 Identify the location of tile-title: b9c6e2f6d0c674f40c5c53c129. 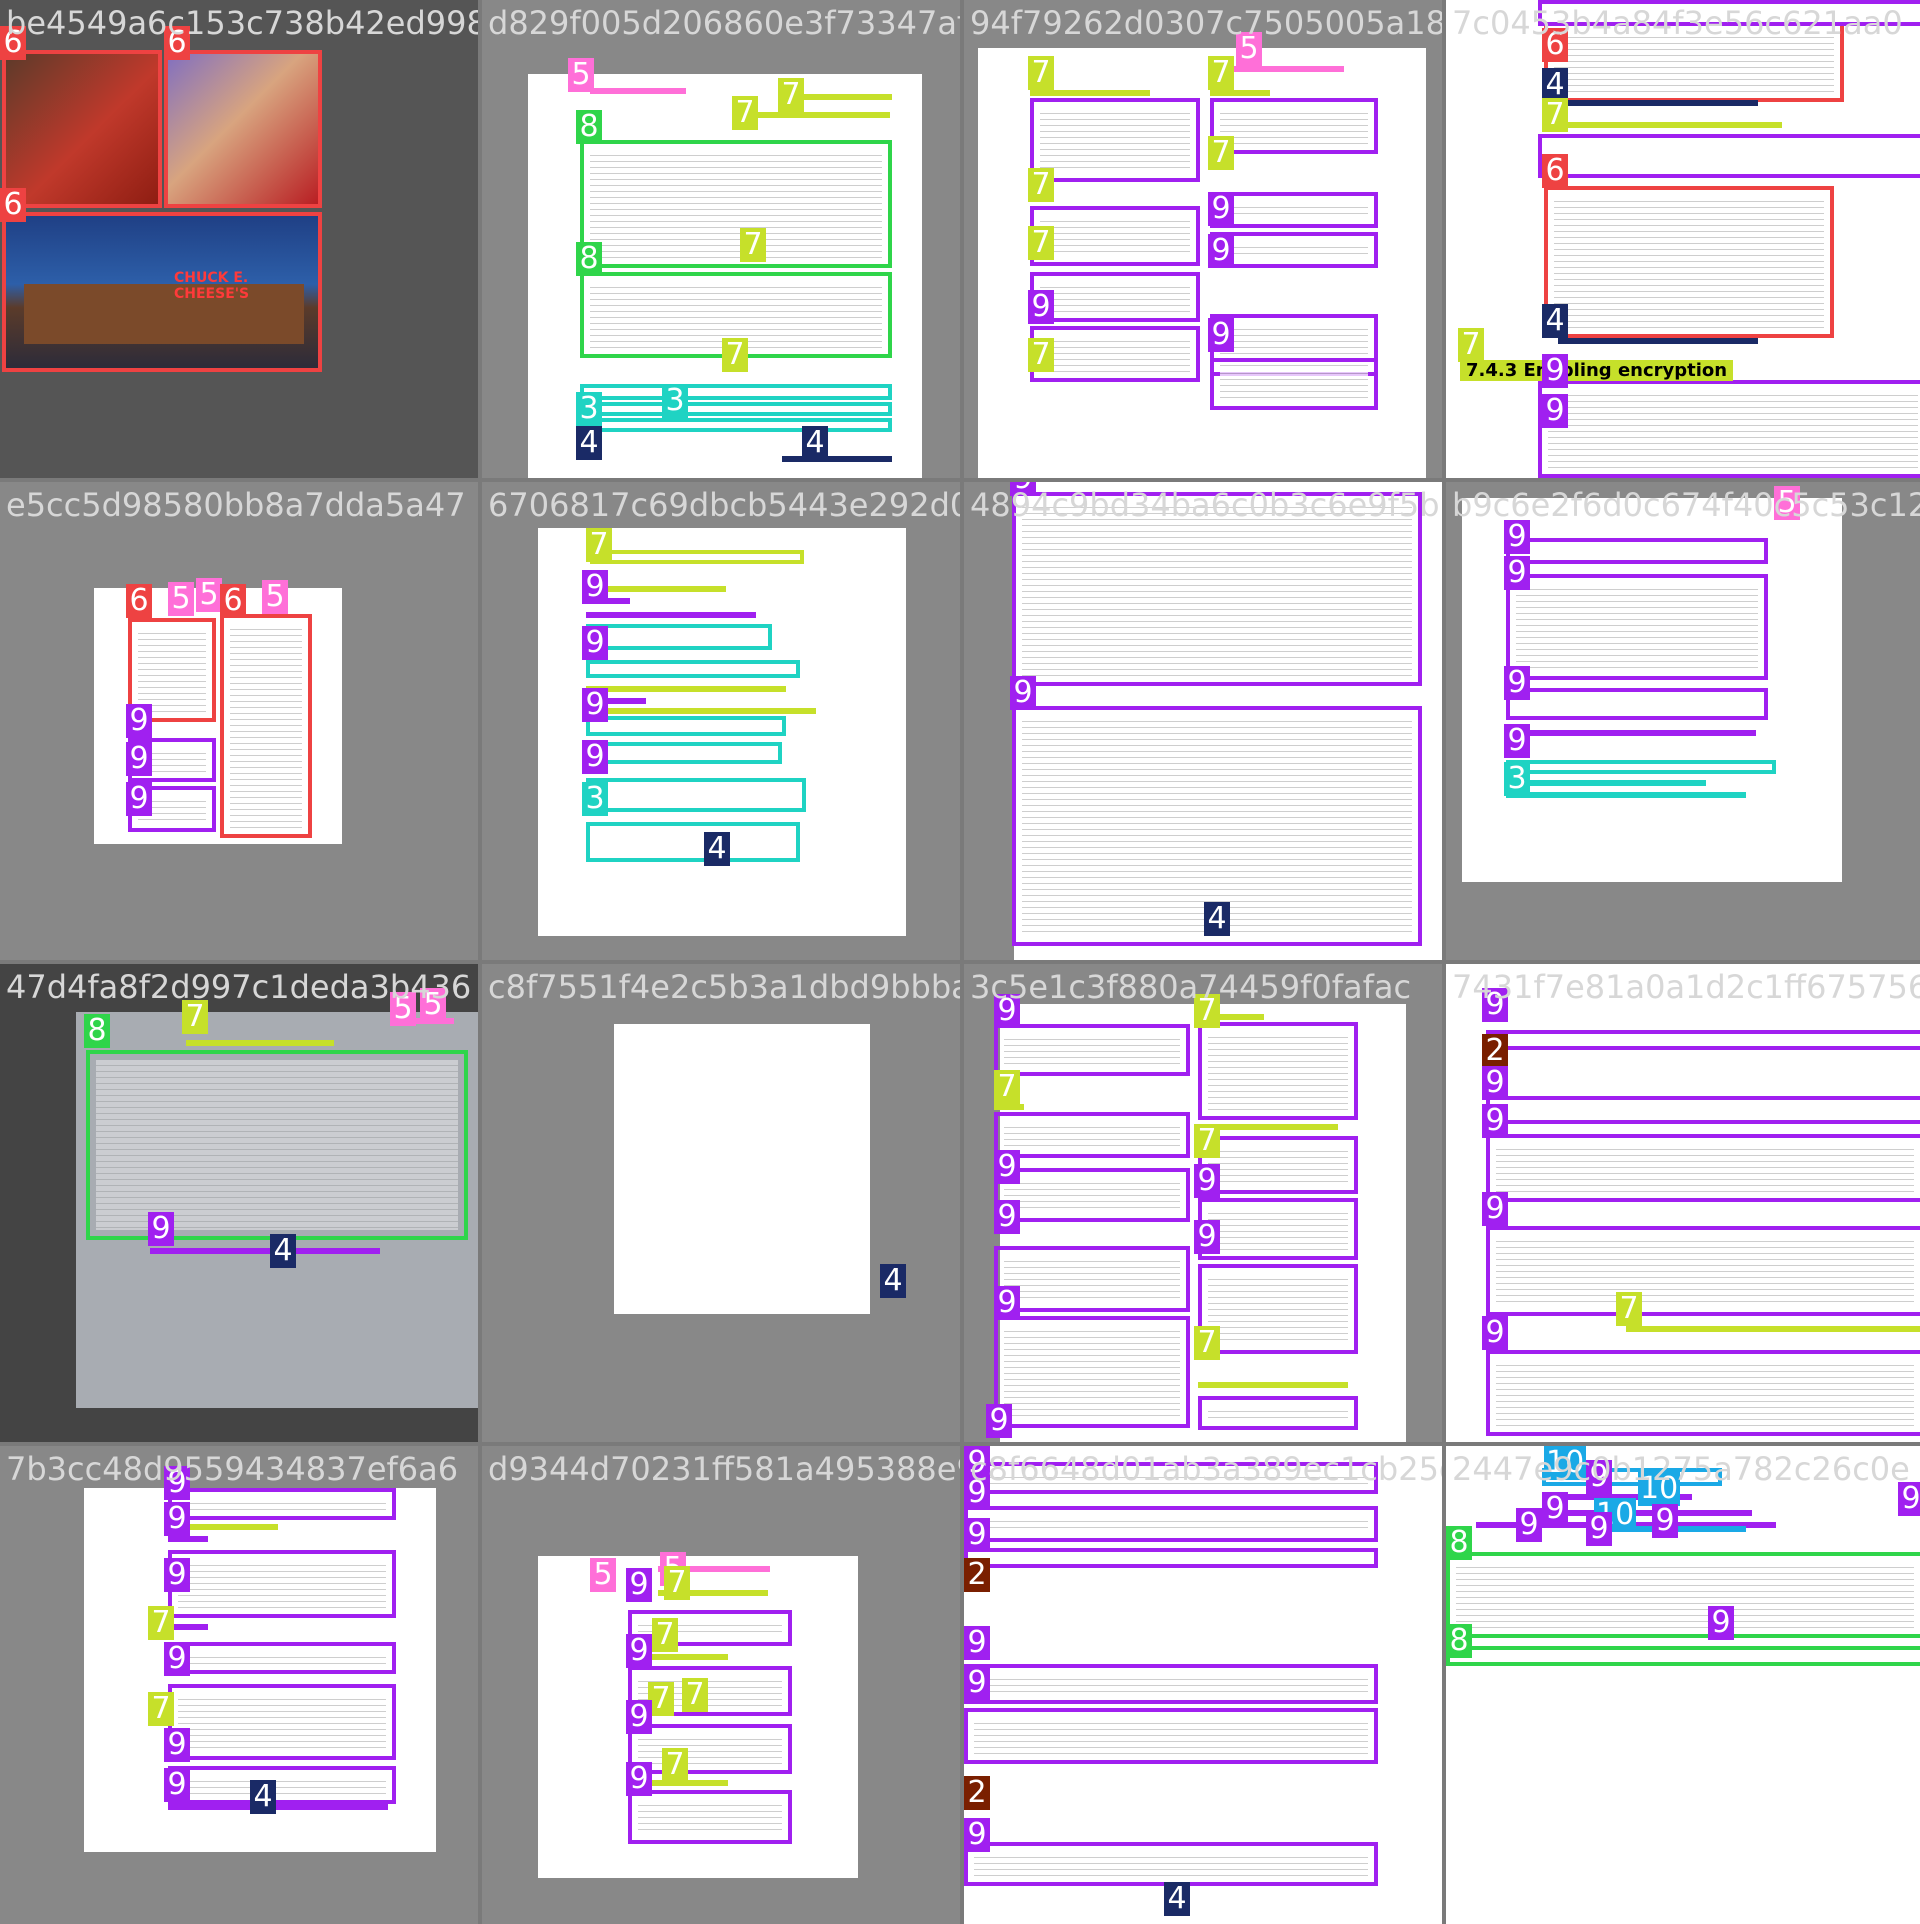
(1686, 505).